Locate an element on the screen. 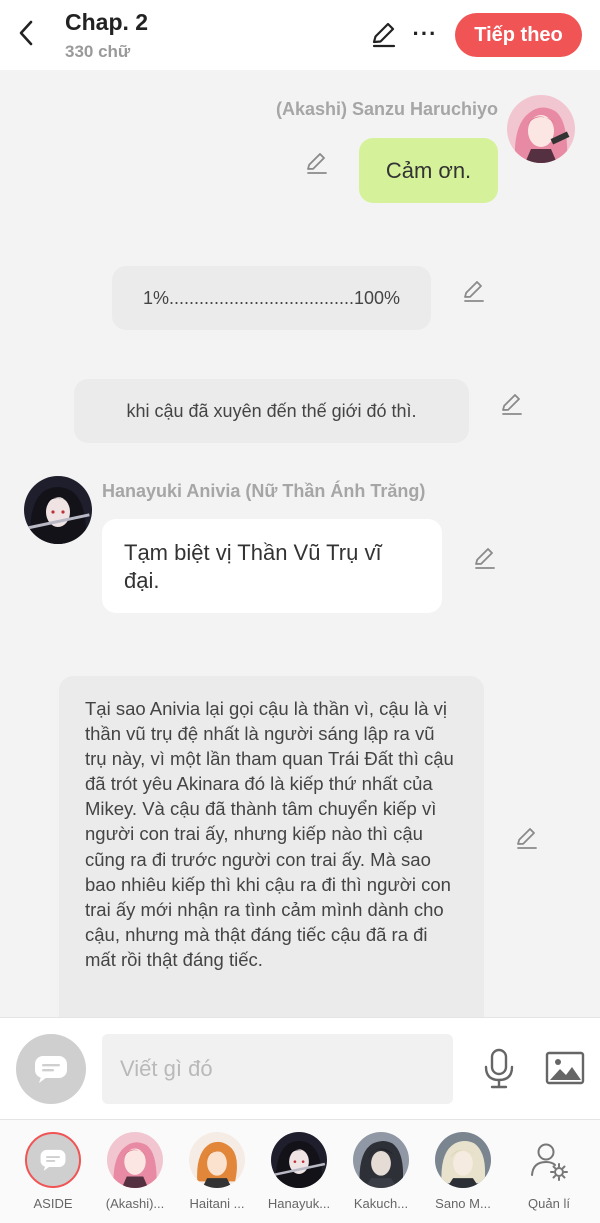 The height and width of the screenshot is (1223, 600). avatar-black-hair is located at coordinates (299, 1160).